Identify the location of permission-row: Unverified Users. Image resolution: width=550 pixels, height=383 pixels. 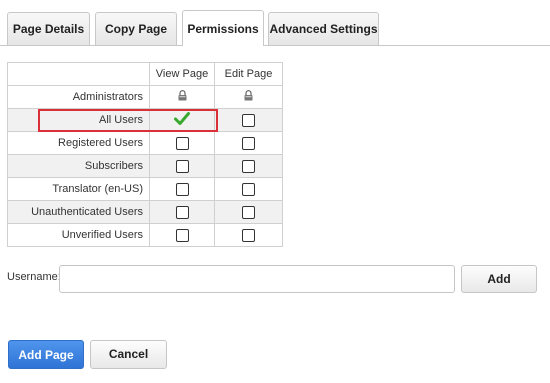
(145, 235).